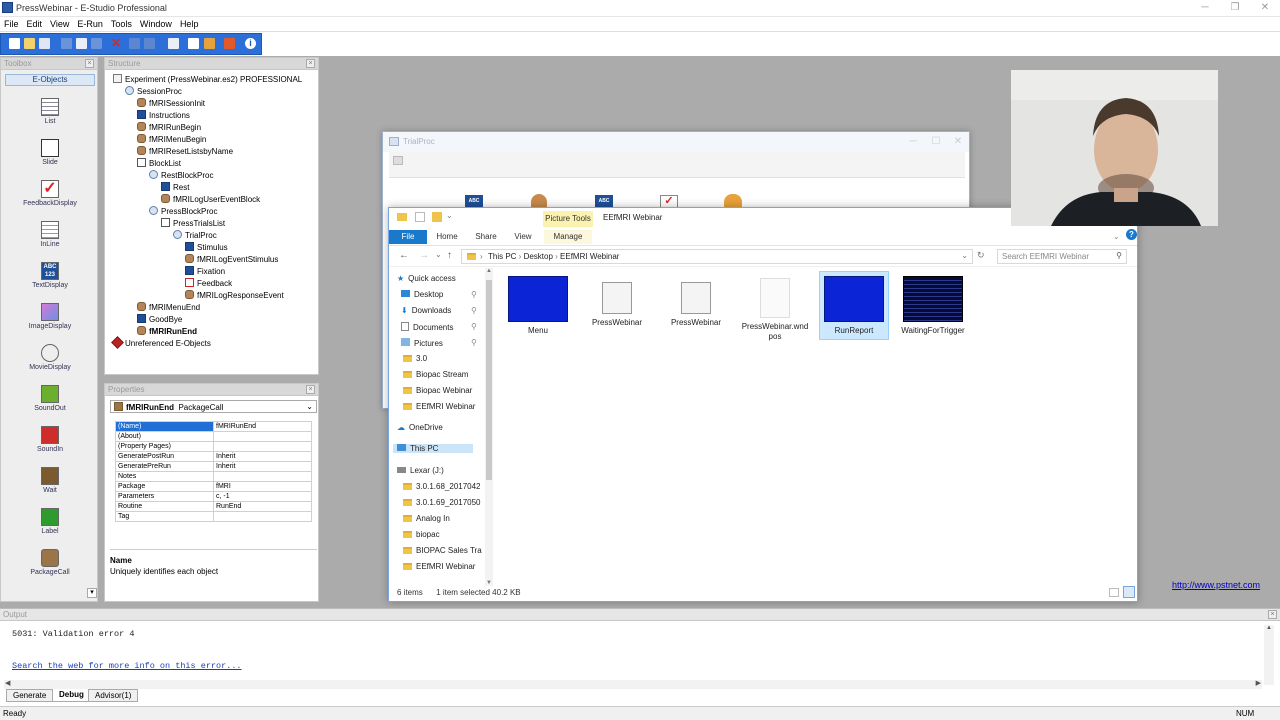 The height and width of the screenshot is (720, 1280). I want to click on tree-node: fMRIResetListsbyName, so click(185, 151).